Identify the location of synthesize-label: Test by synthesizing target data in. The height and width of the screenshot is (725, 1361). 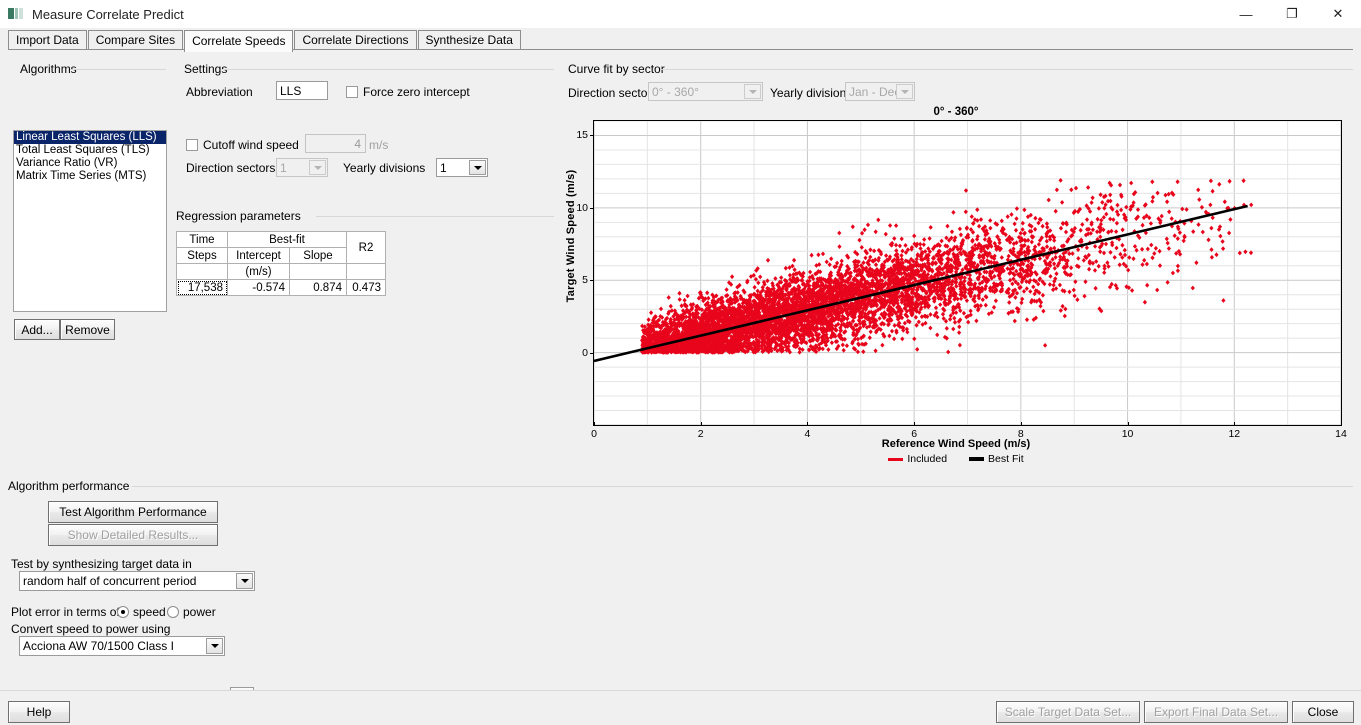
(101, 564).